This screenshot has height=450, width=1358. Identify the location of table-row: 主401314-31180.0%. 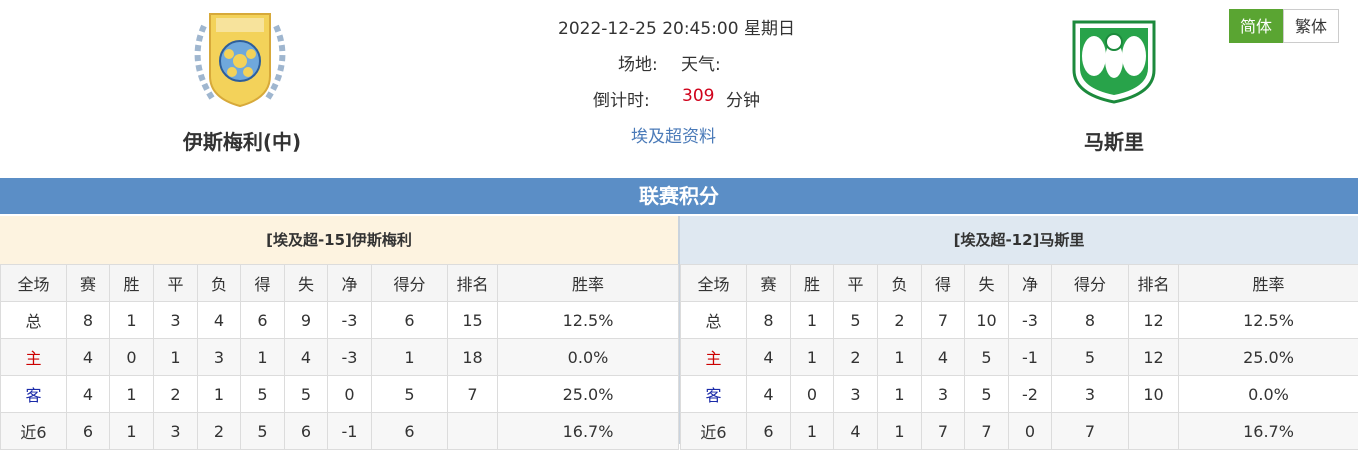
(340, 357).